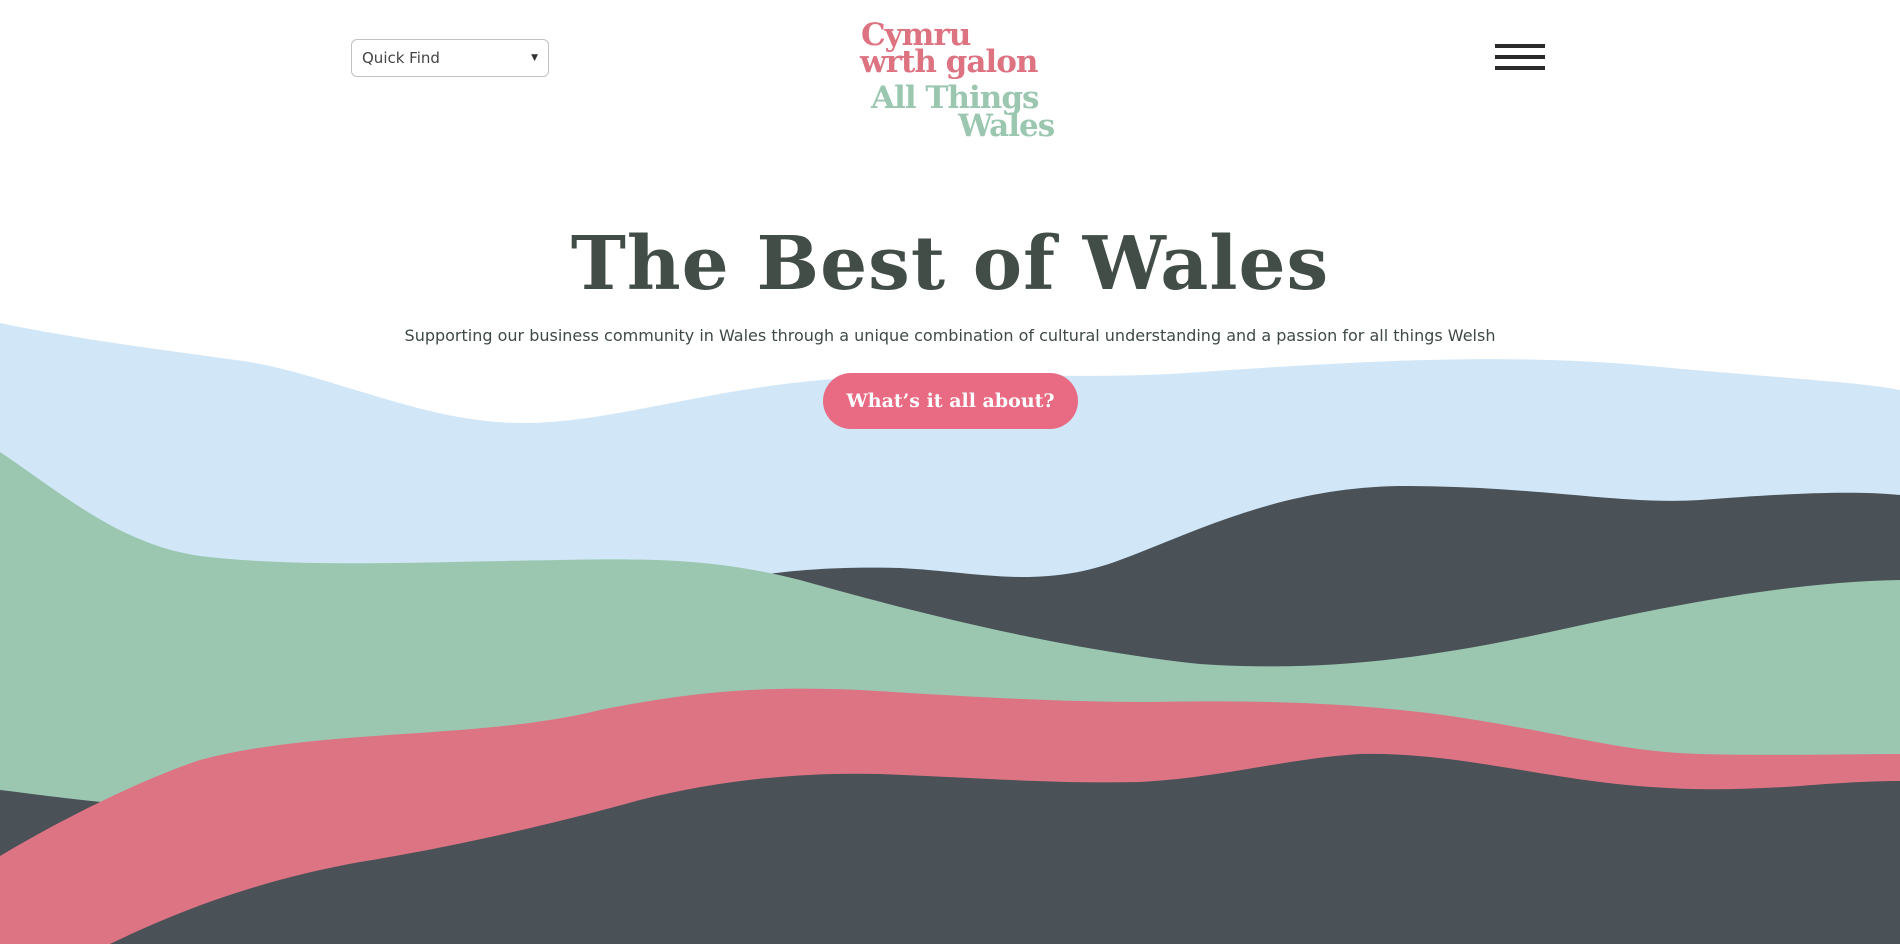 The image size is (1900, 944). Describe the element at coordinates (1520, 61) in the screenshot. I see `hamburger-menu-icon` at that location.